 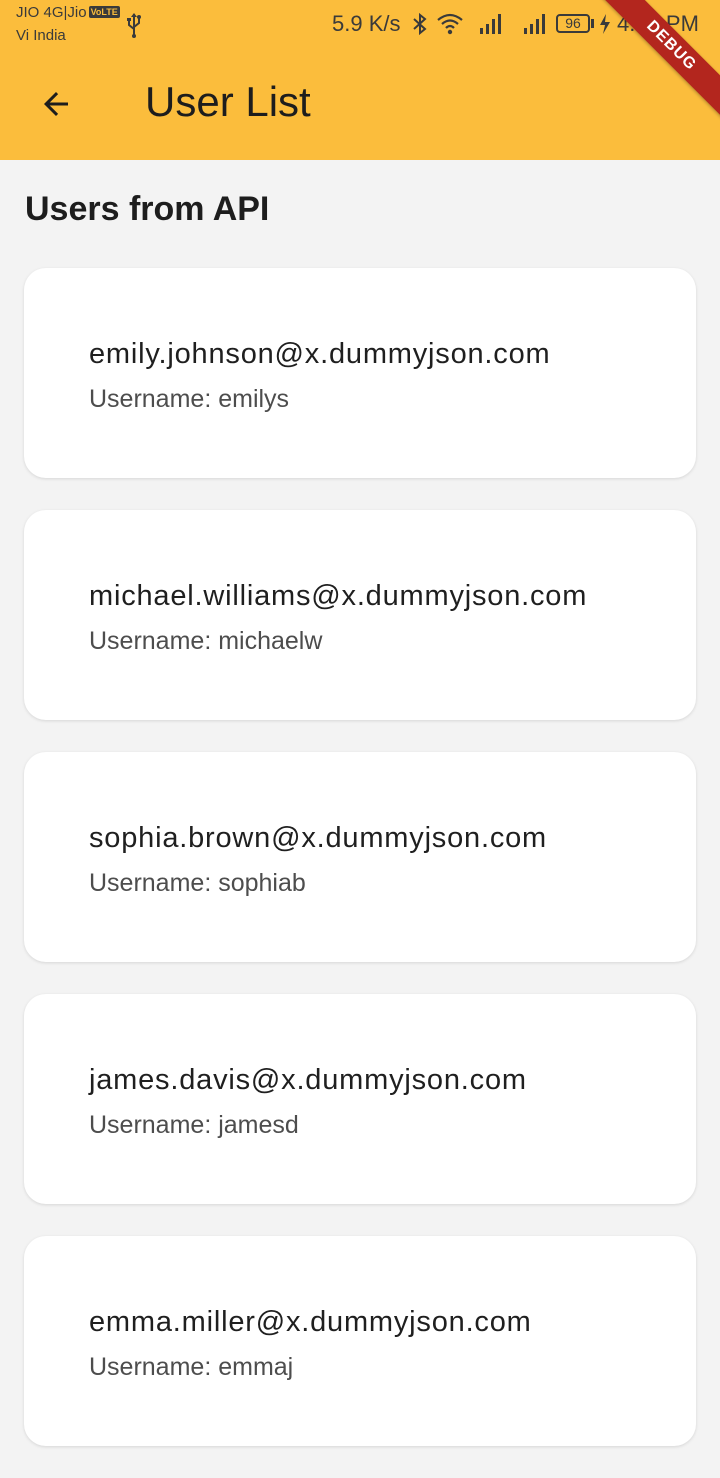 I want to click on user-username: Username: jamesd, so click(x=194, y=1125).